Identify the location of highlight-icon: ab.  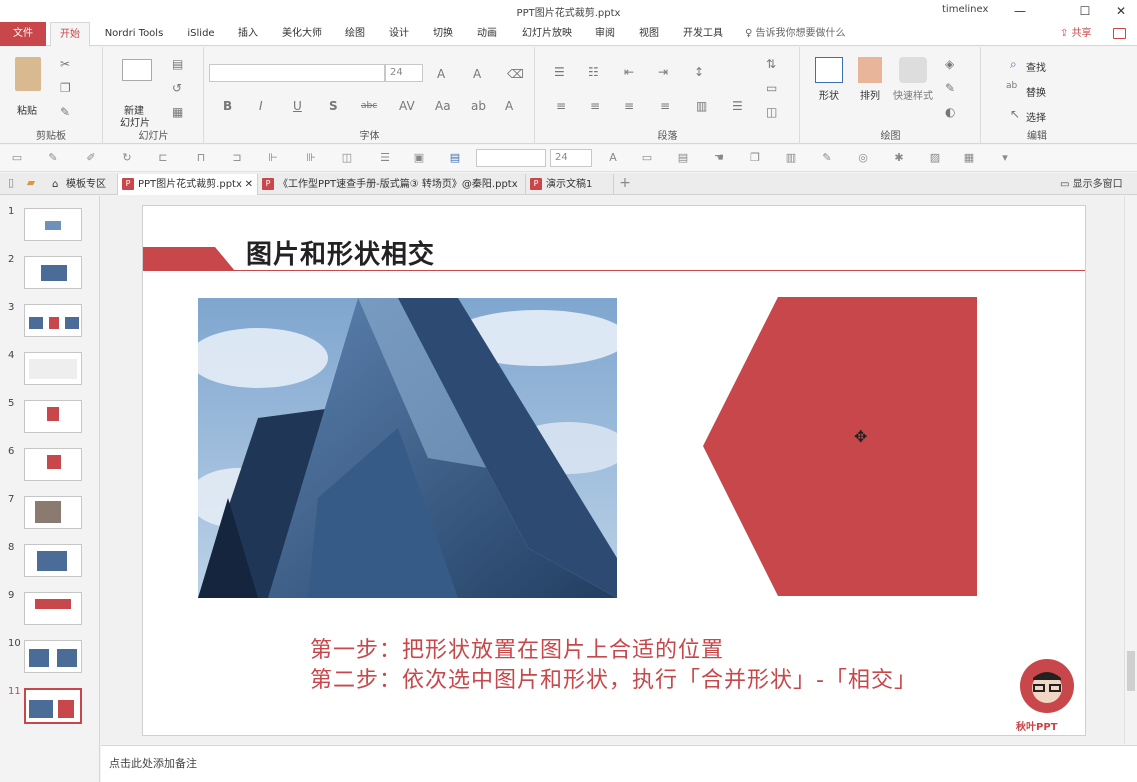
(478, 106).